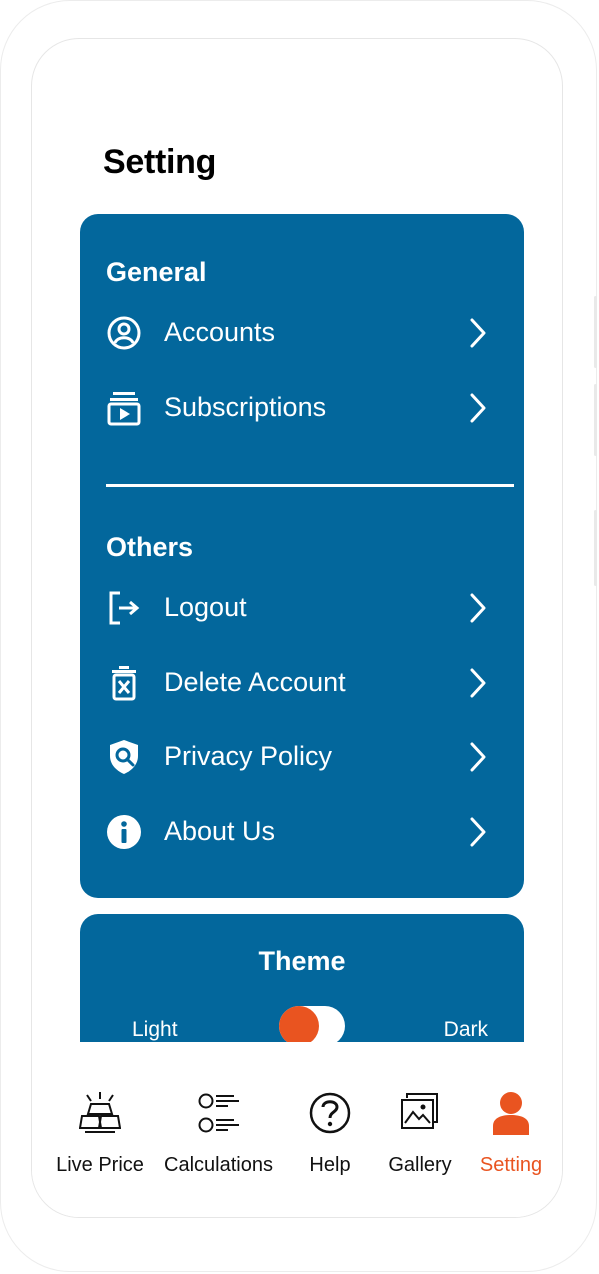  What do you see at coordinates (100, 1165) in the screenshot?
I see `nav-item-label: Live Price` at bounding box center [100, 1165].